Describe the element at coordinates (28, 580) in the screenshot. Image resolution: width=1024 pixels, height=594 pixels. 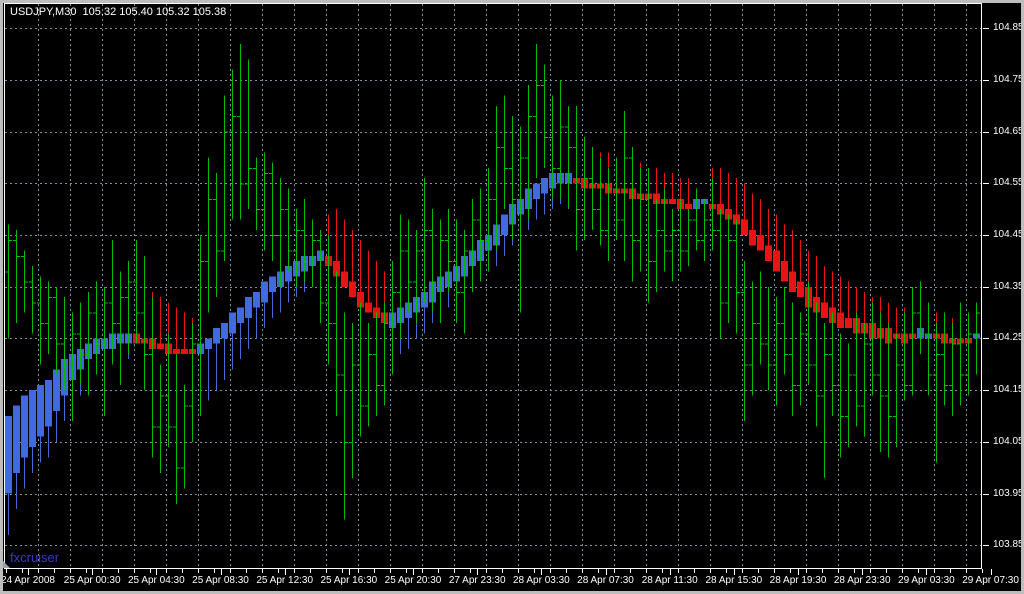
I see `time-tick-label: 24 Apr 2008` at that location.